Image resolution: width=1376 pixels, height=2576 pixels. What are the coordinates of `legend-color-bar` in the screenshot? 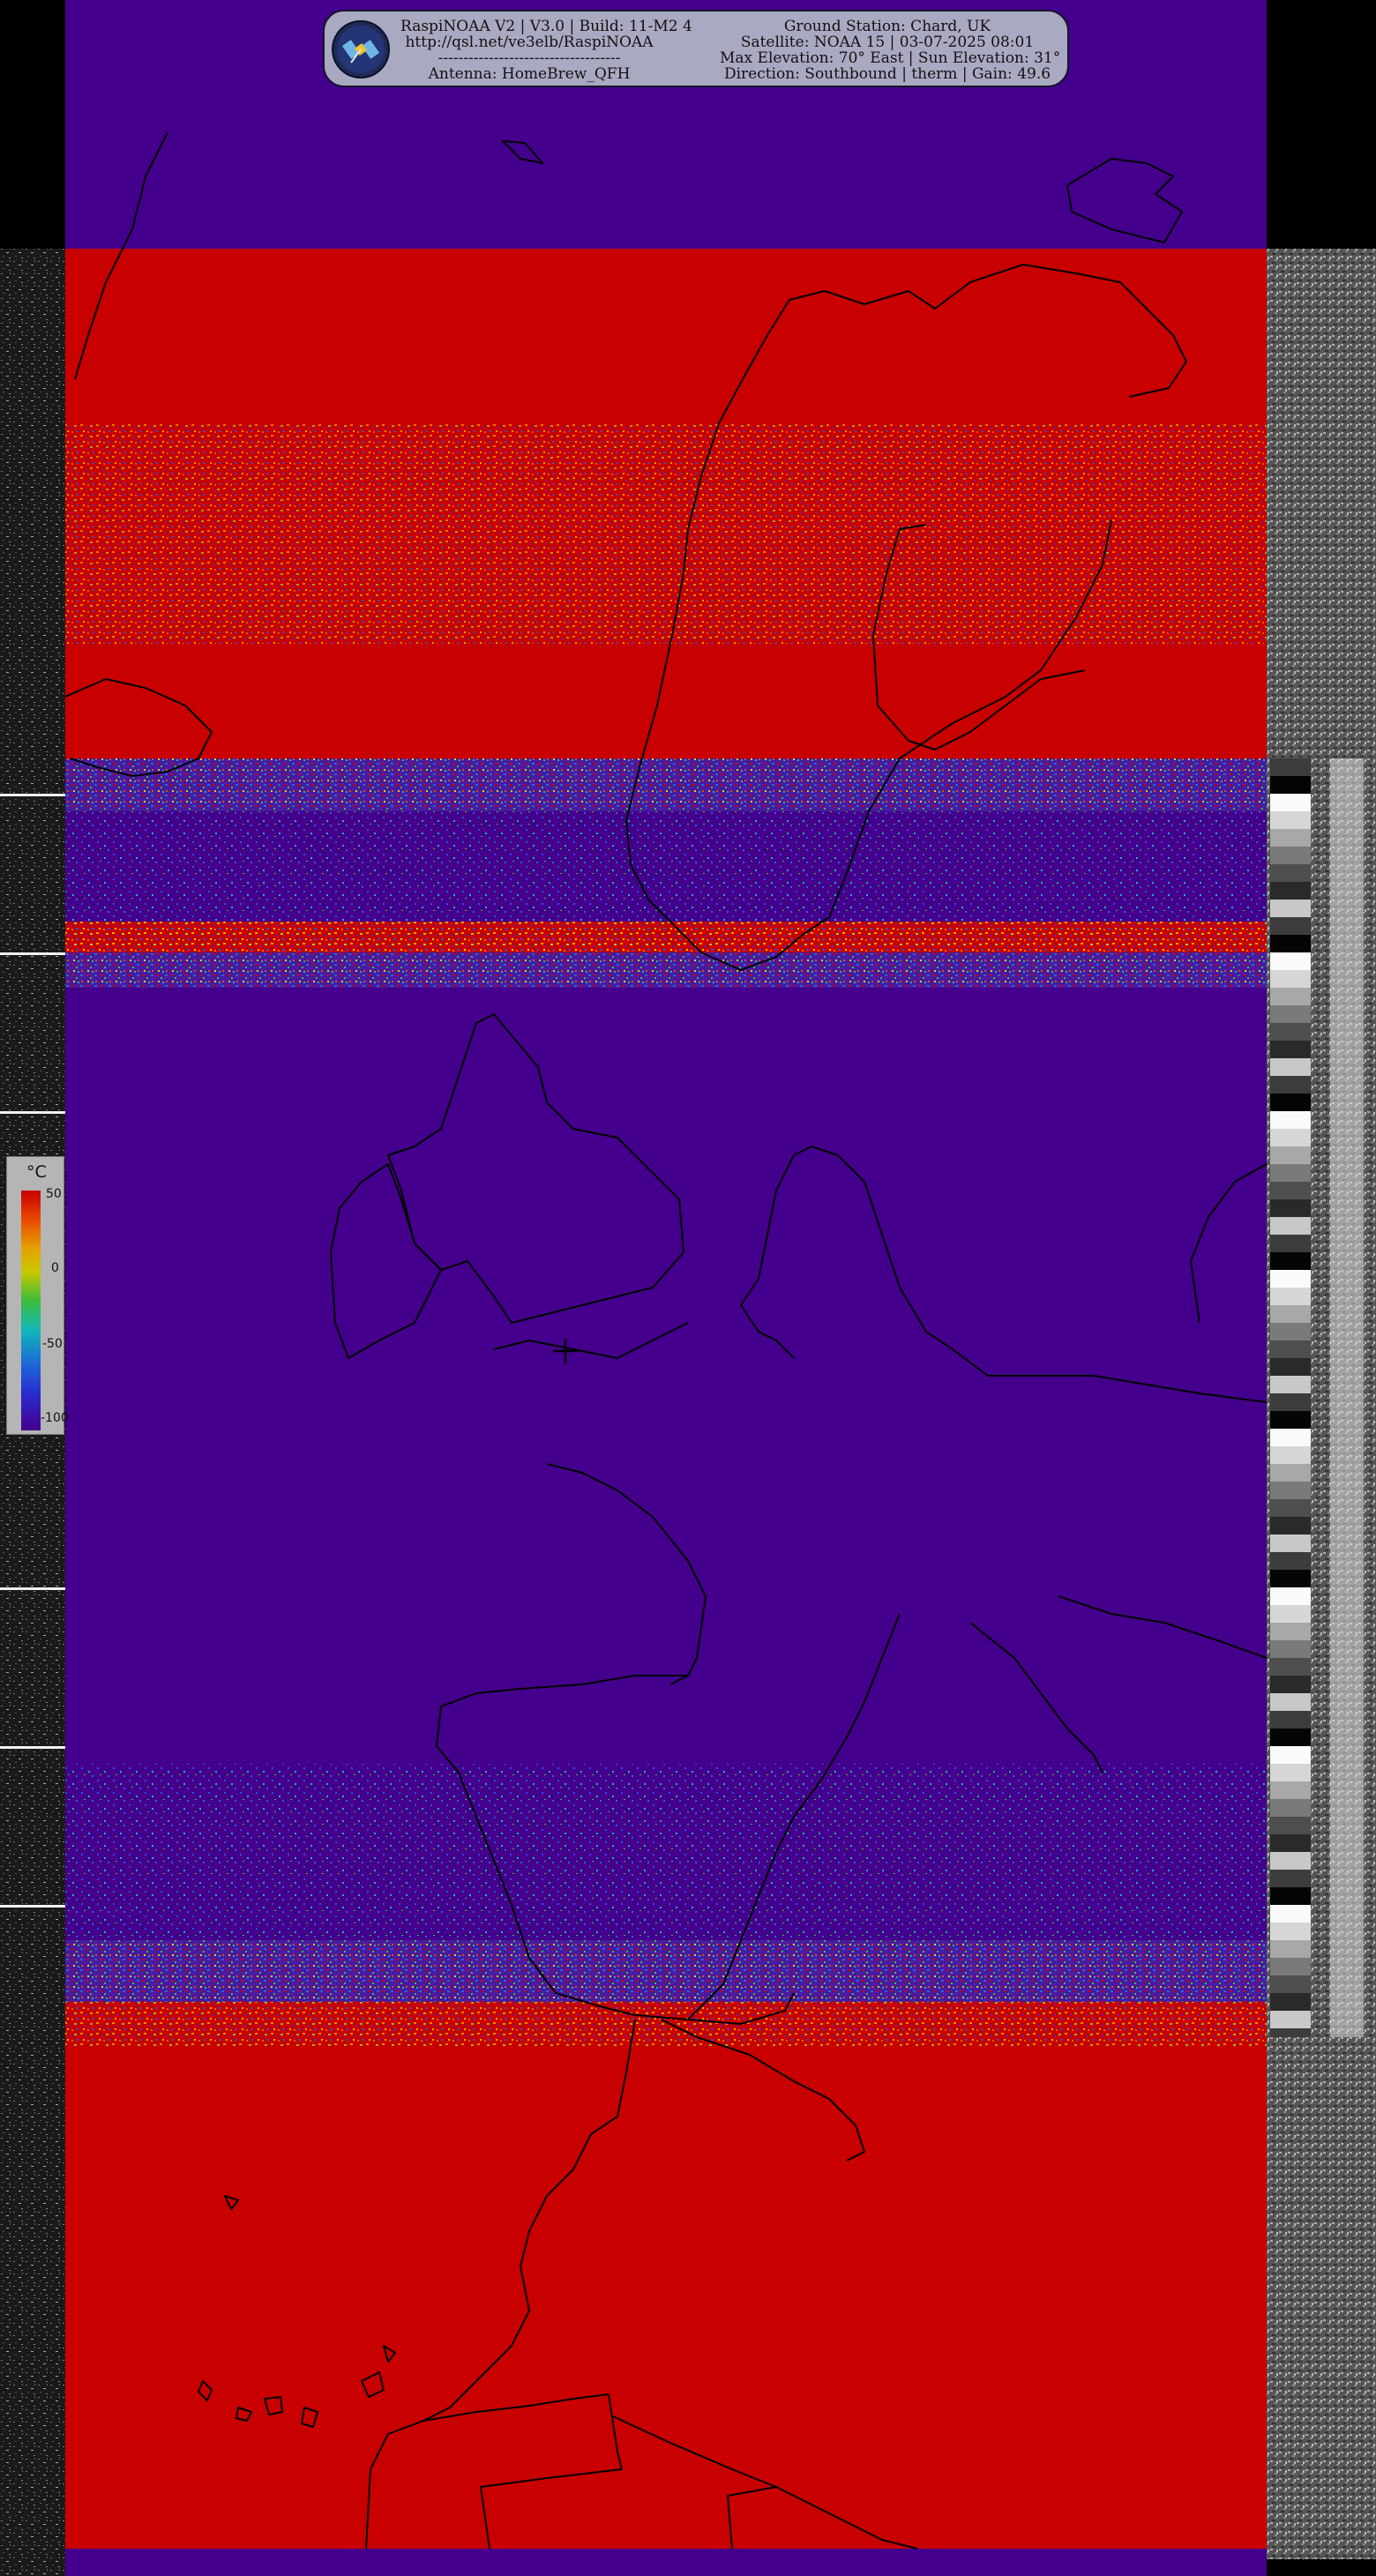 It's located at (31, 1310).